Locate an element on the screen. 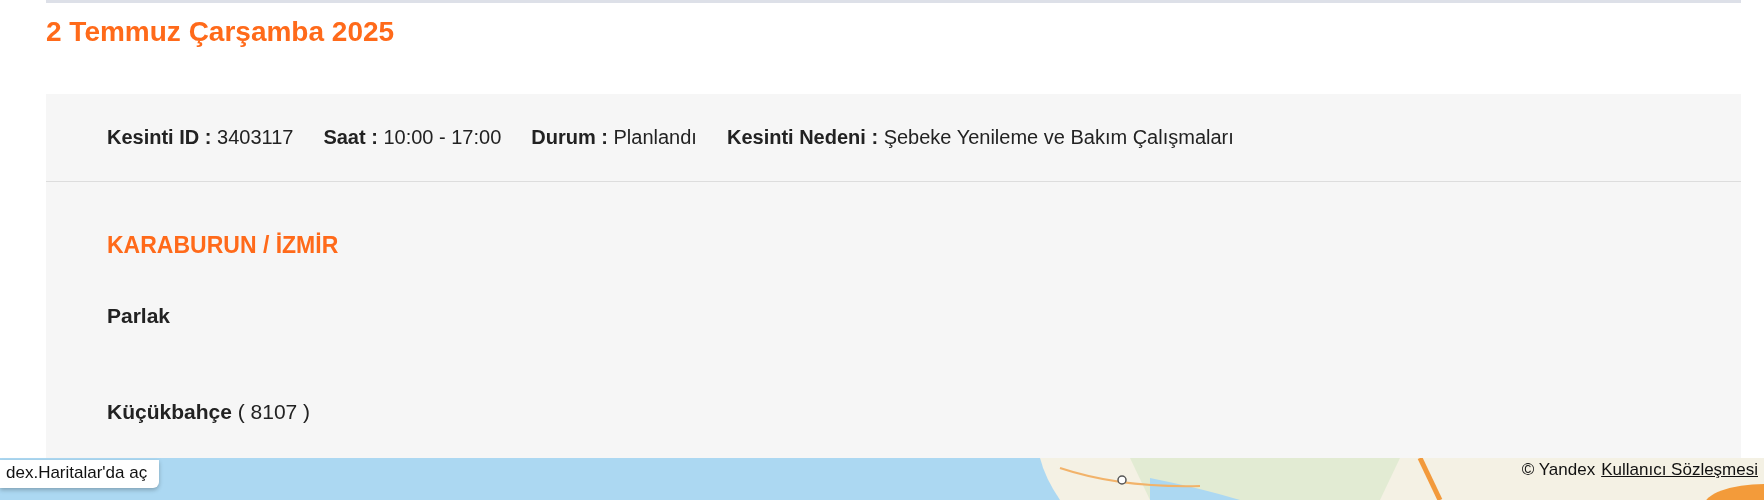 The image size is (1764, 500). outage-field: Kesinti Nedeni : Şebeke Yenileme ve Bakım Çalışmaları is located at coordinates (980, 137).